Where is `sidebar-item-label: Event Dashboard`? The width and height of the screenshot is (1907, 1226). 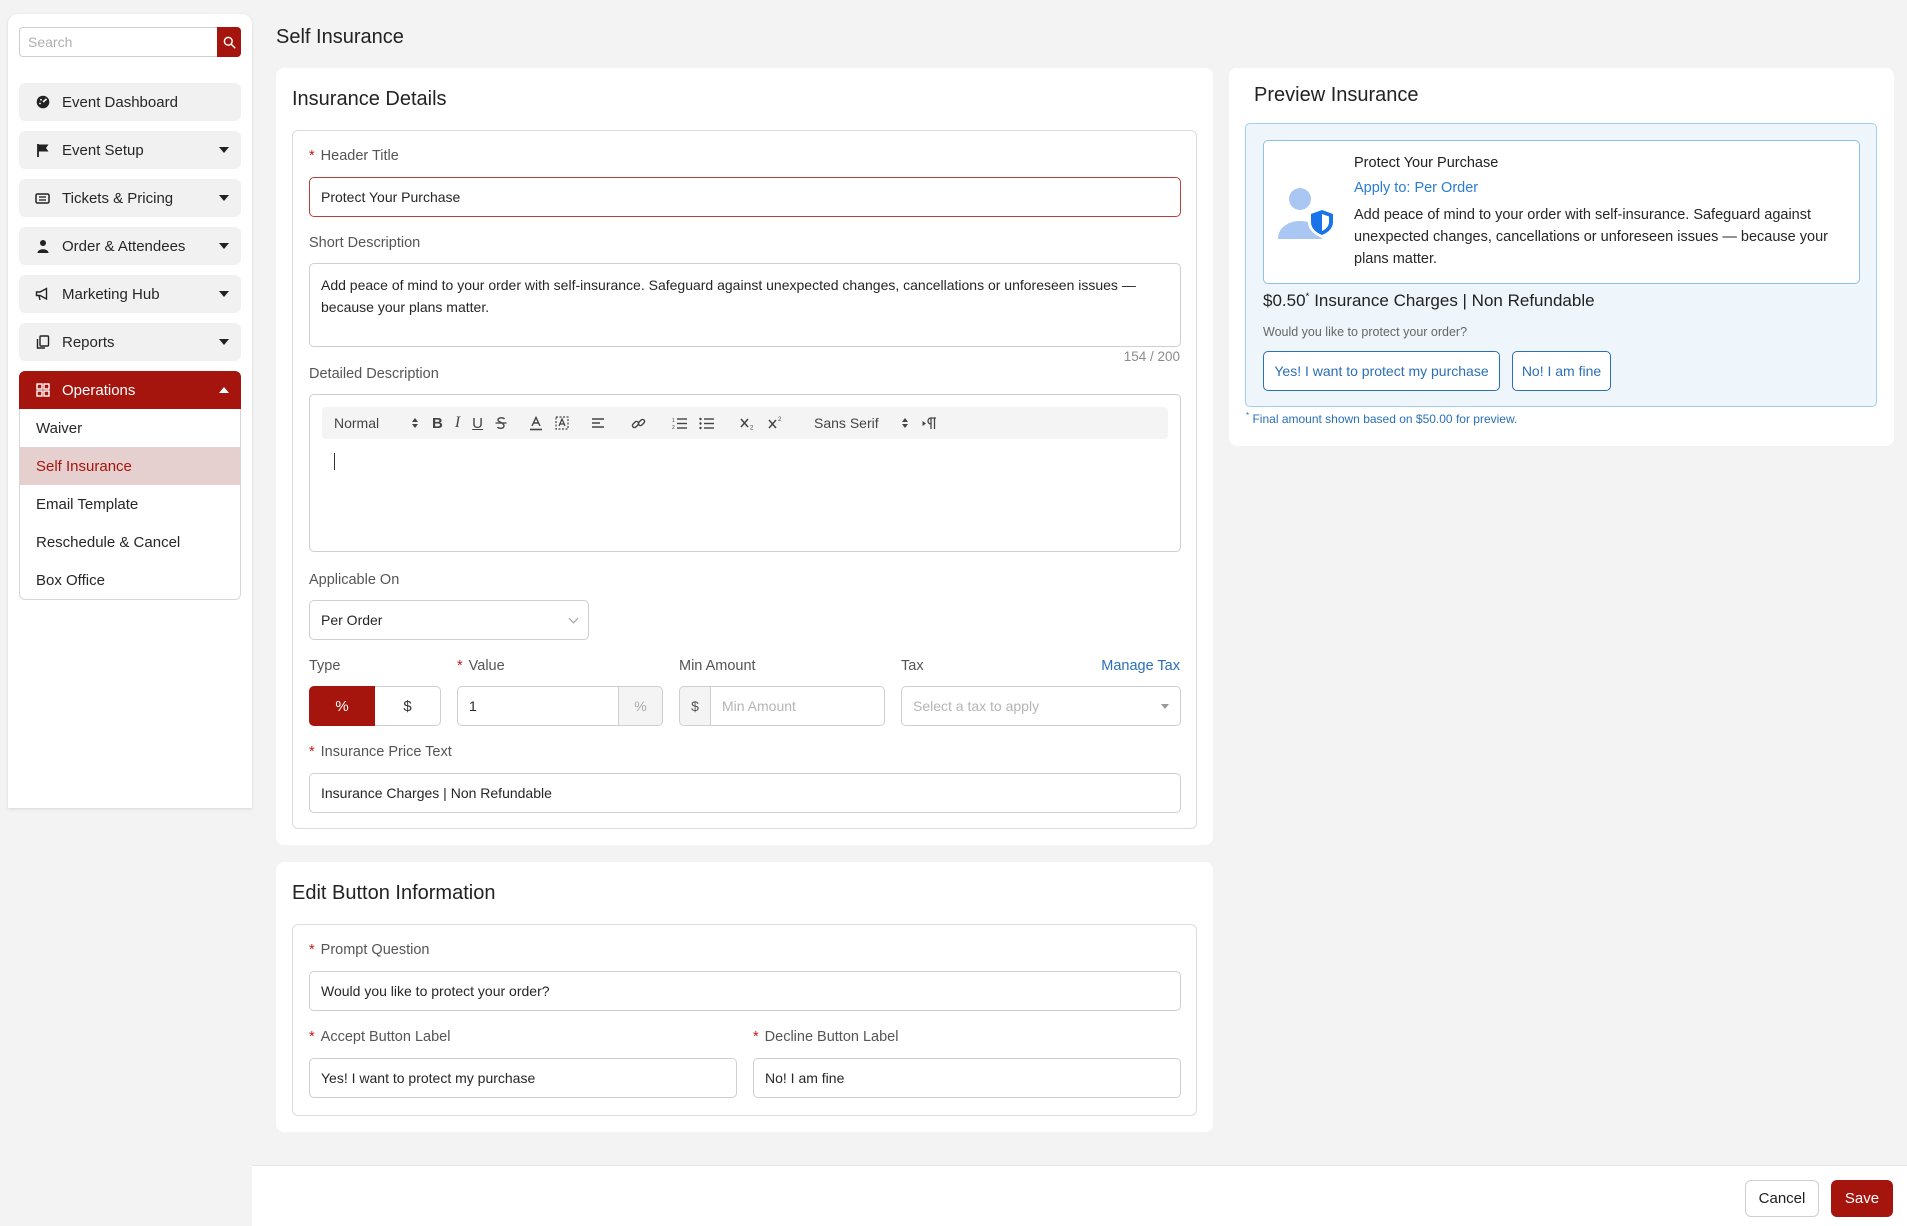
sidebar-item-label: Event Dashboard is located at coordinates (120, 102).